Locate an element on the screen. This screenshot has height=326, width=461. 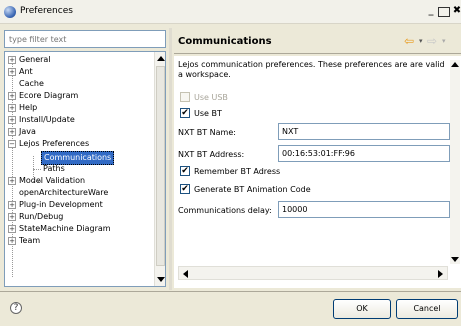
tree-item-label: General is located at coordinates (35, 59).